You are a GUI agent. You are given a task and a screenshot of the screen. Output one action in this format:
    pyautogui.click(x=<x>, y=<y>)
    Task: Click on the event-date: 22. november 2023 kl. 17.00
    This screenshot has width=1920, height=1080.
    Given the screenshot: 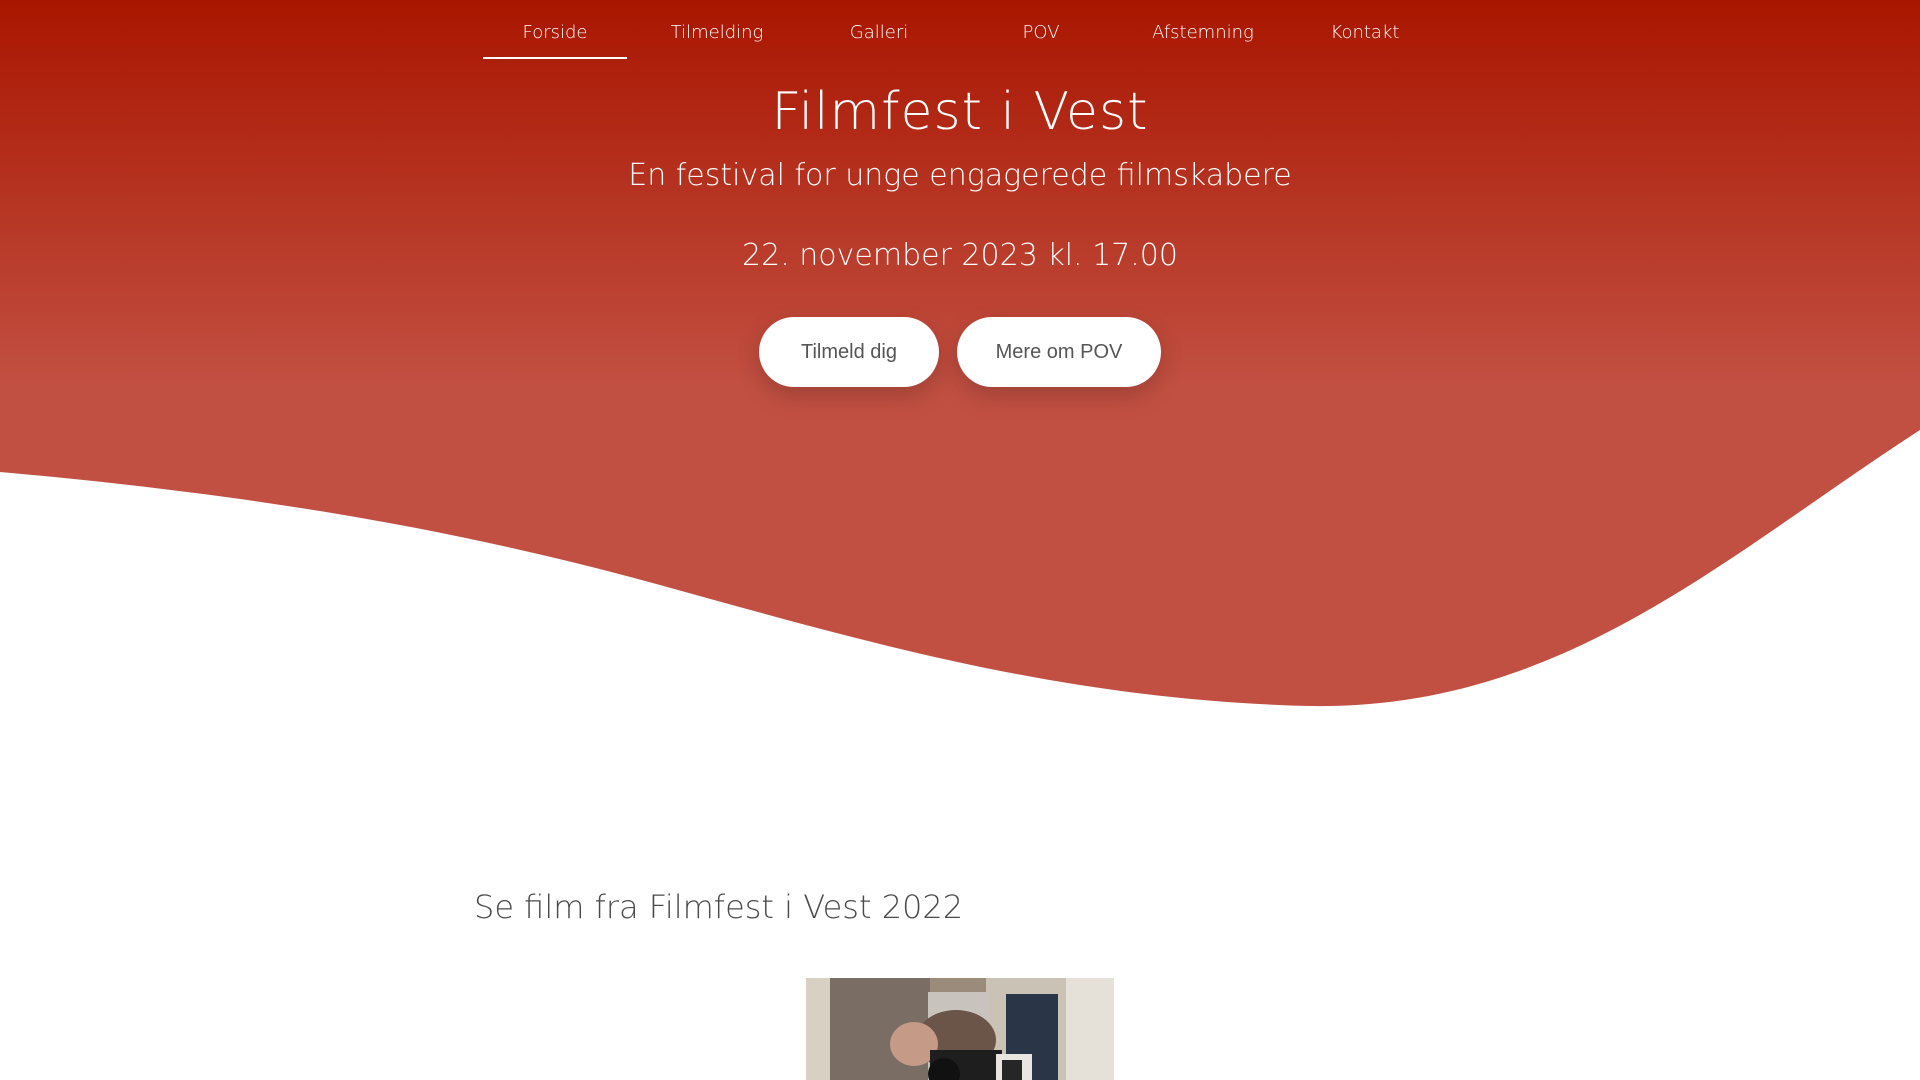 What is the action you would take?
    pyautogui.click(x=960, y=255)
    